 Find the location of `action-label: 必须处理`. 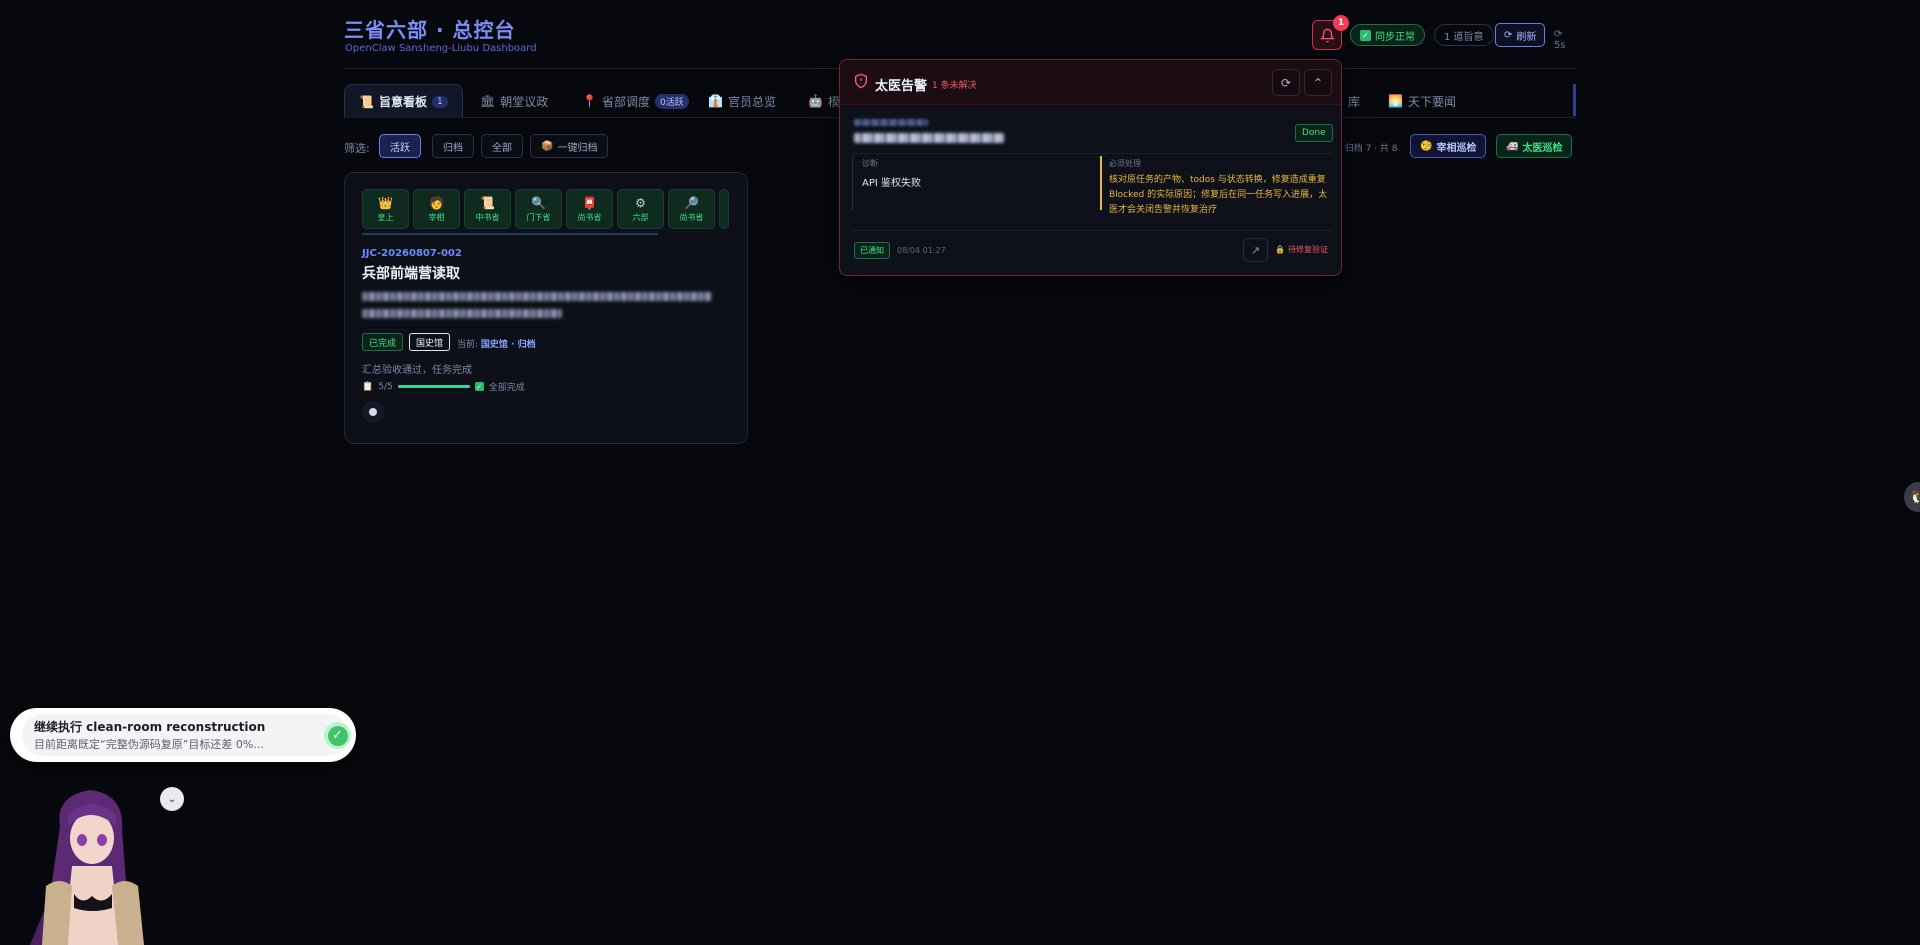

action-label: 必须处理 is located at coordinates (1125, 163).